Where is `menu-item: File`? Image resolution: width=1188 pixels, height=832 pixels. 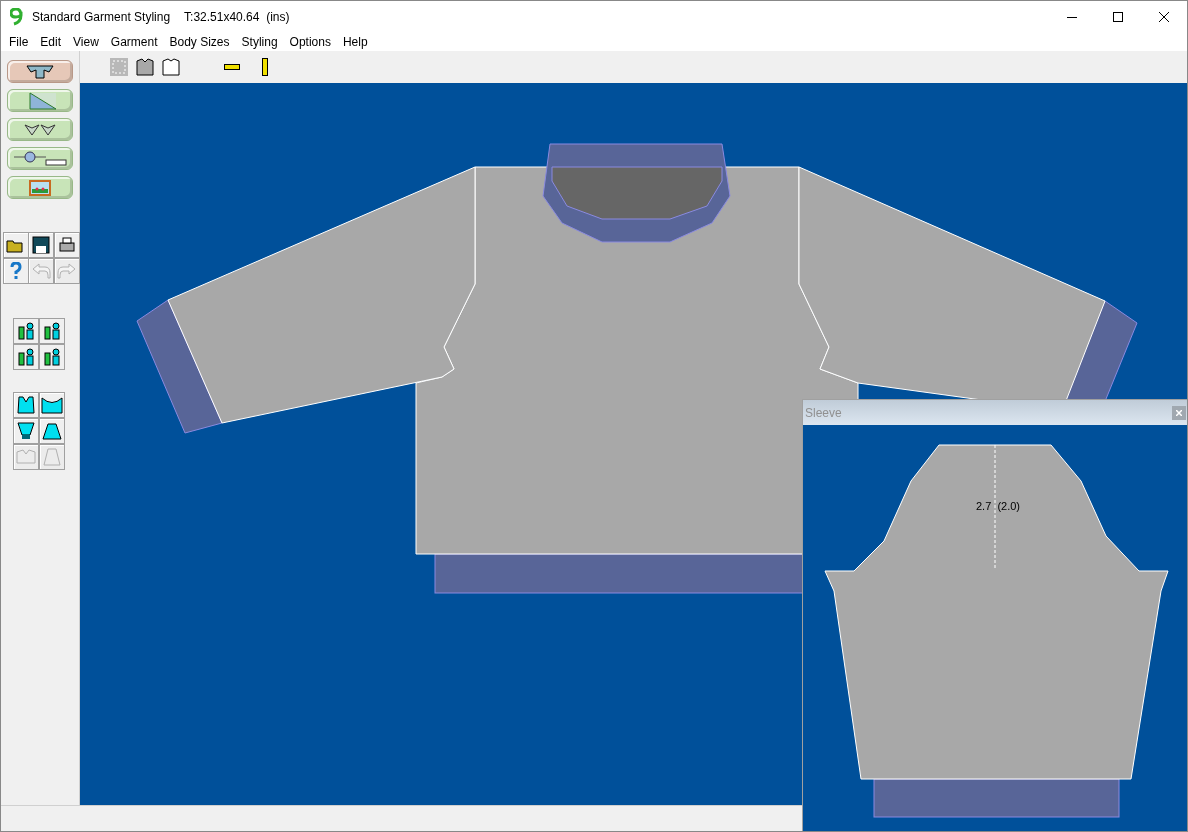 menu-item: File is located at coordinates (19, 42).